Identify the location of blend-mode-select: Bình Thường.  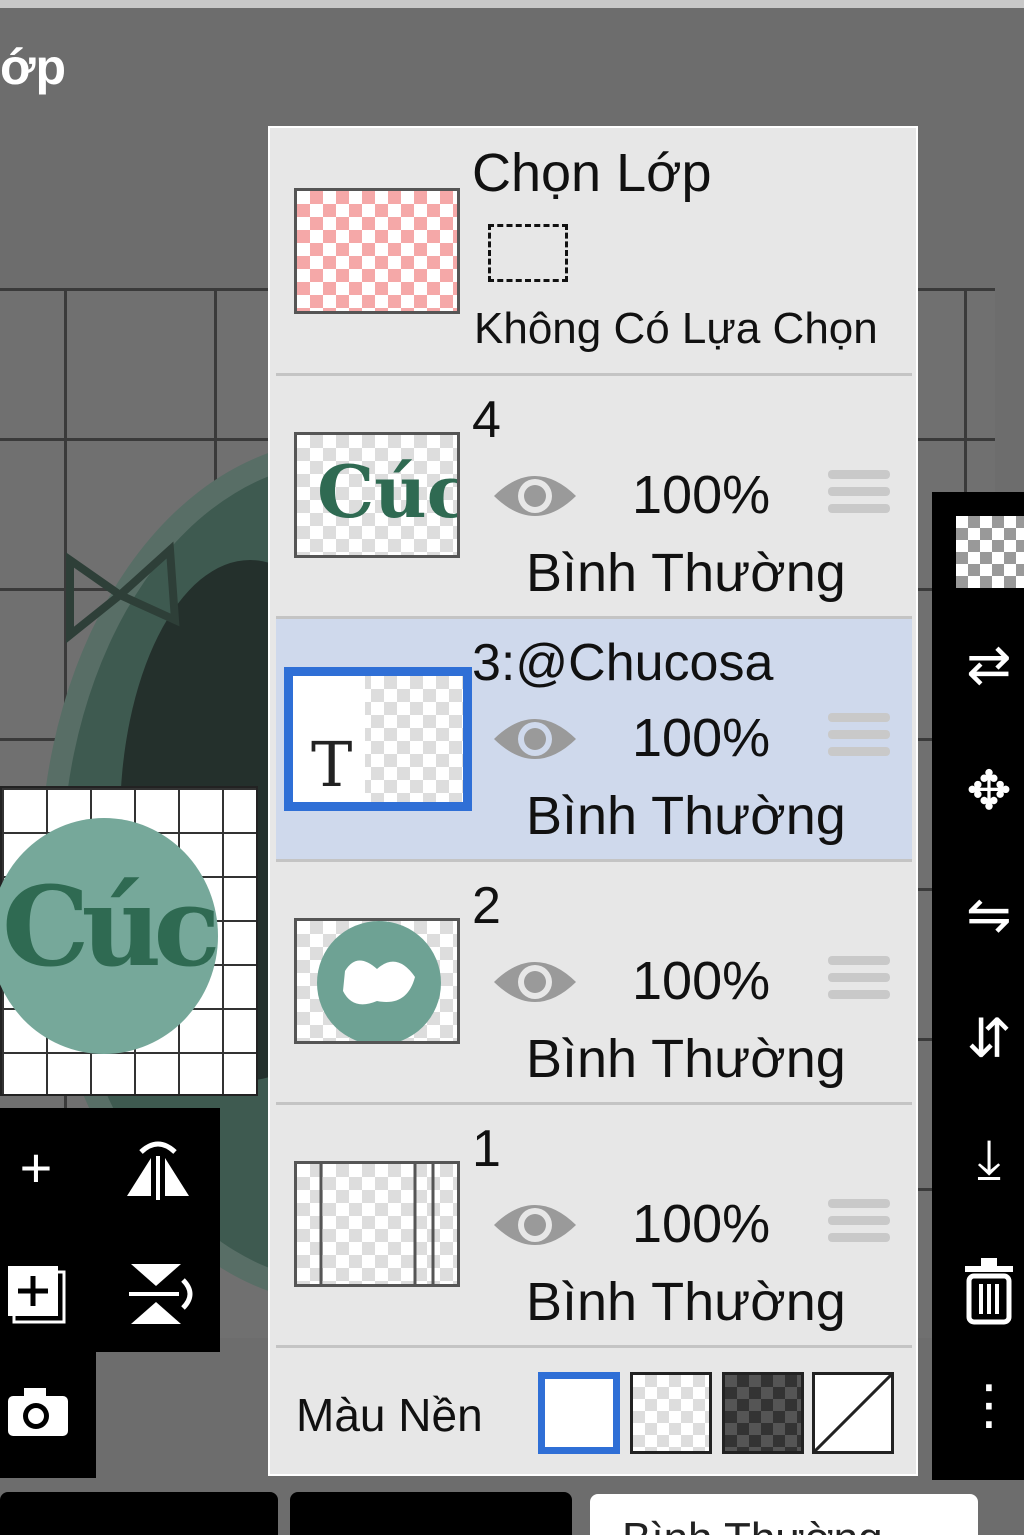
(784, 1514).